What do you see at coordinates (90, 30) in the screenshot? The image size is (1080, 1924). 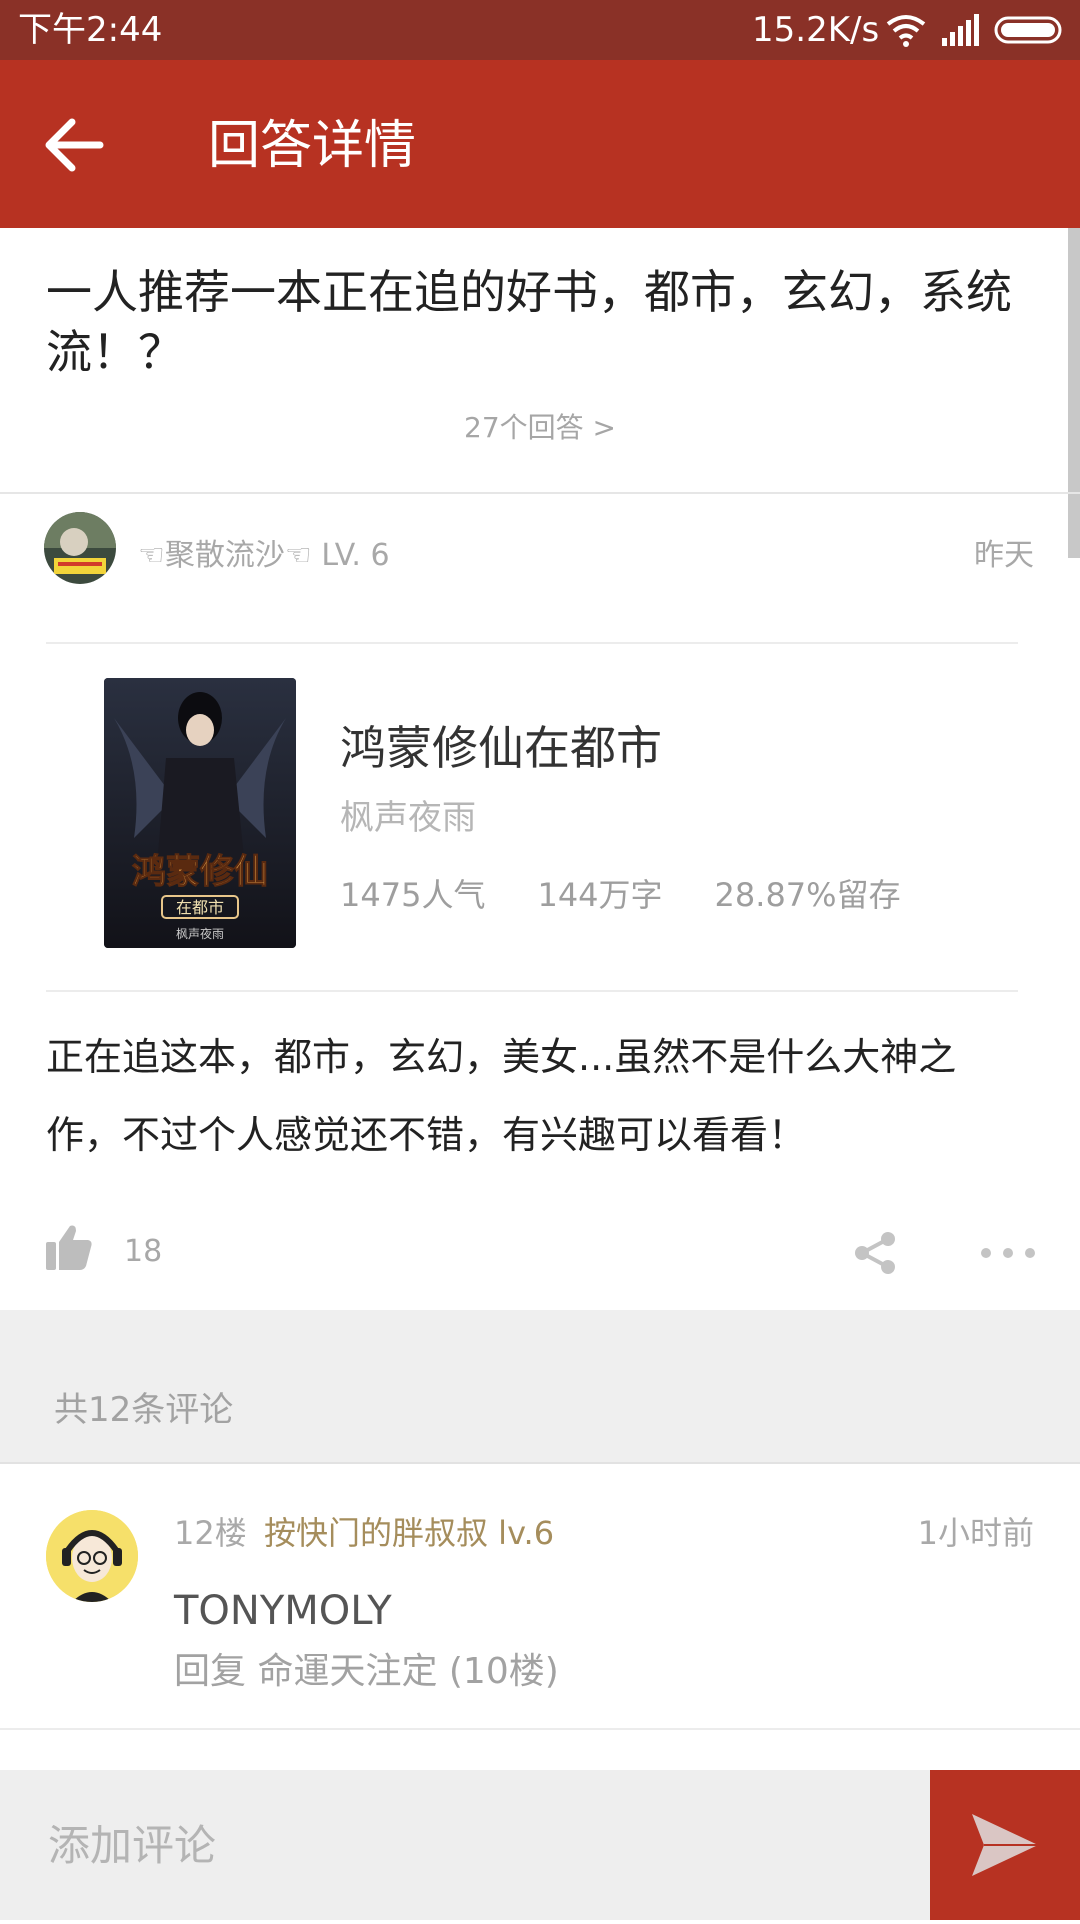 I see `status-time: 下午2:44` at bounding box center [90, 30].